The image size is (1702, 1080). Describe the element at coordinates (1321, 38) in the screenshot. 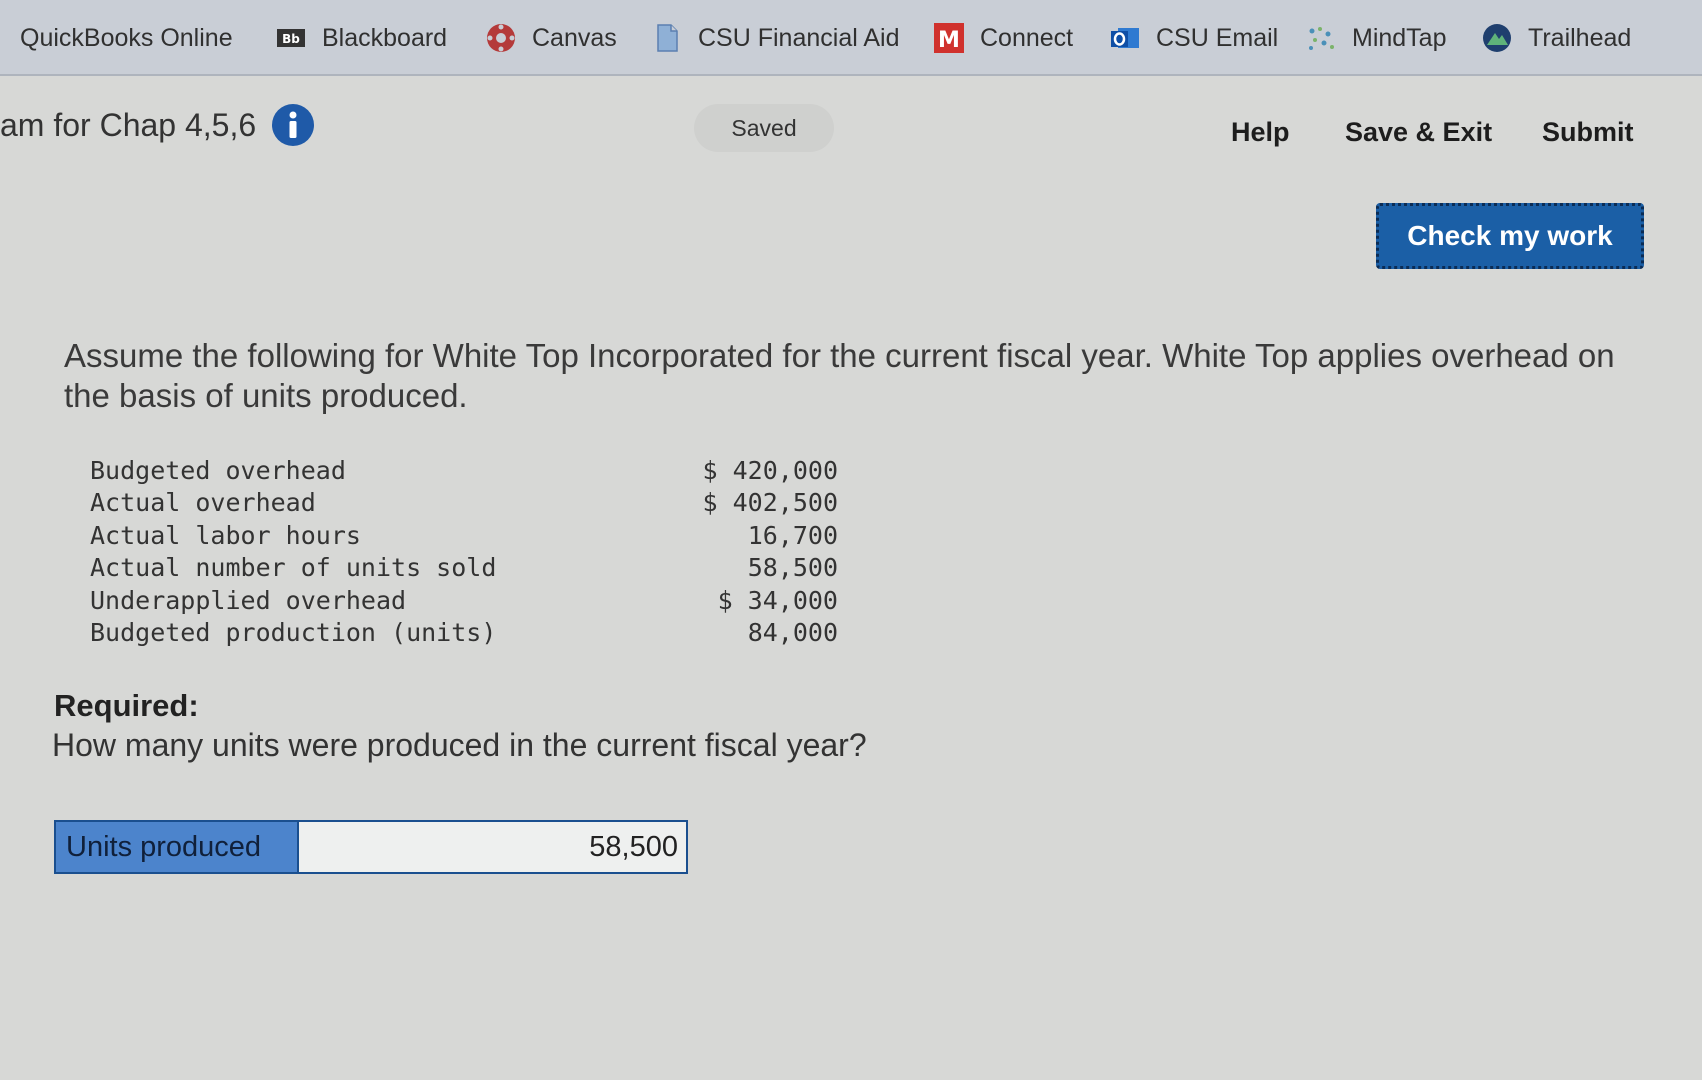

I see `mindtap-icon` at that location.